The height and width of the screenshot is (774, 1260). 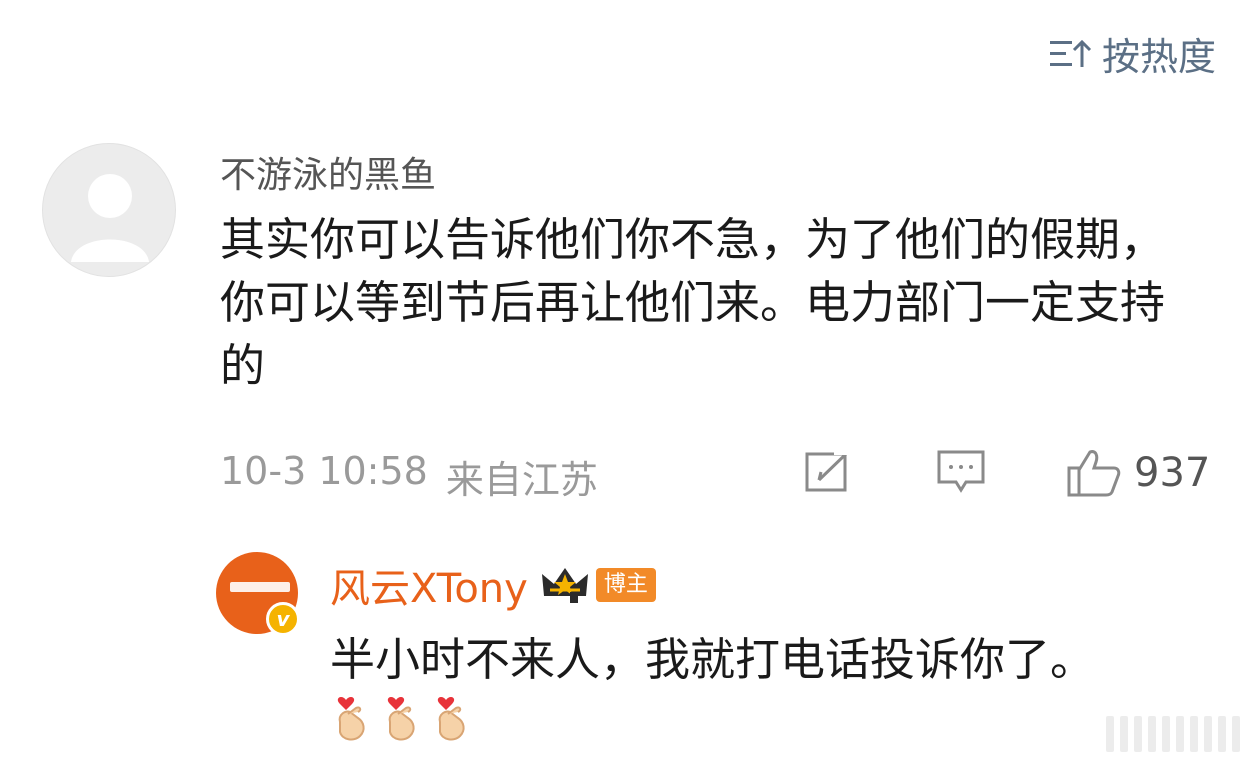 I want to click on crown-icon, so click(x=565, y=585).